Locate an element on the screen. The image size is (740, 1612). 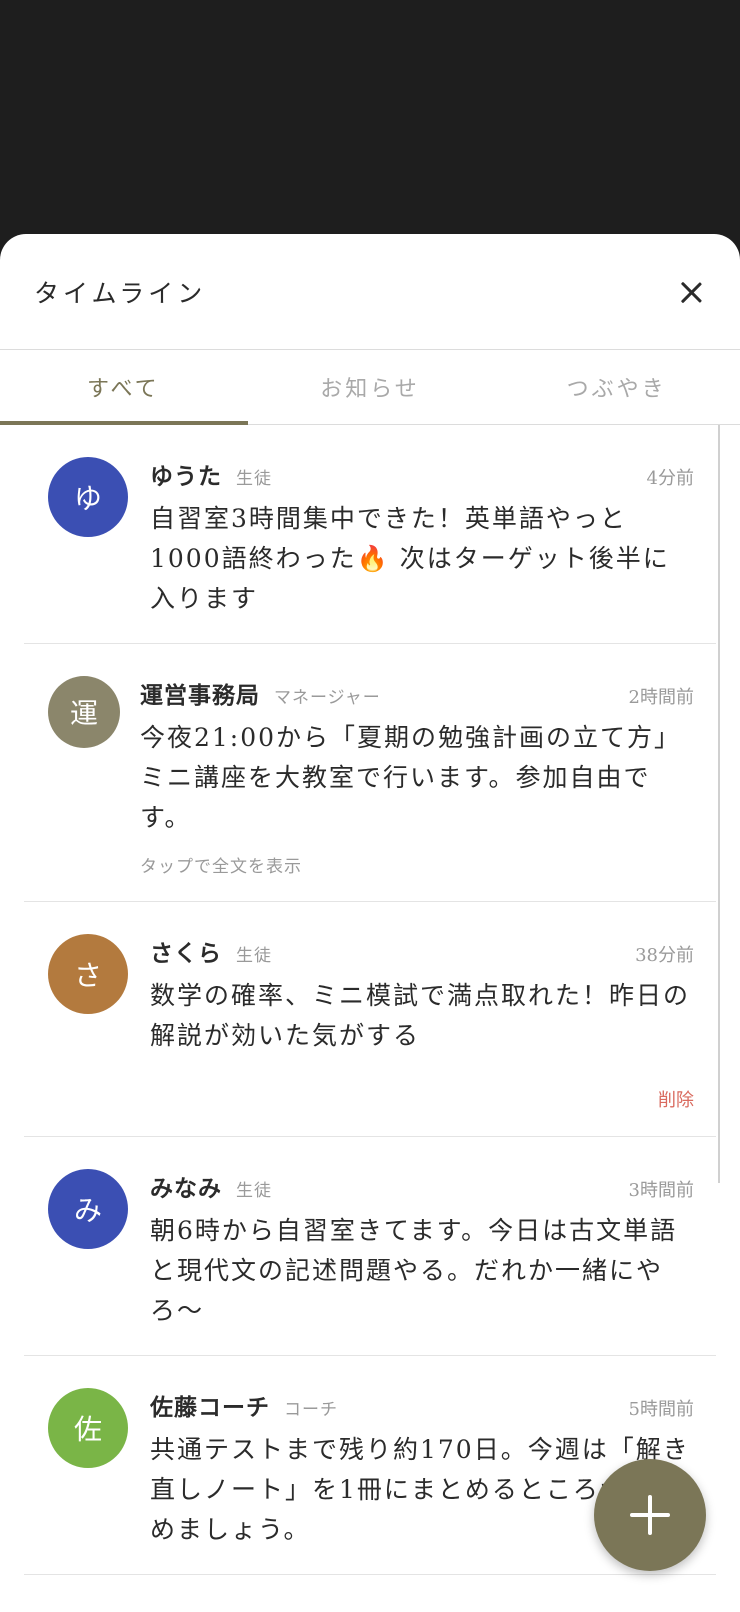
author-name: みなみ is located at coordinates (186, 1188).